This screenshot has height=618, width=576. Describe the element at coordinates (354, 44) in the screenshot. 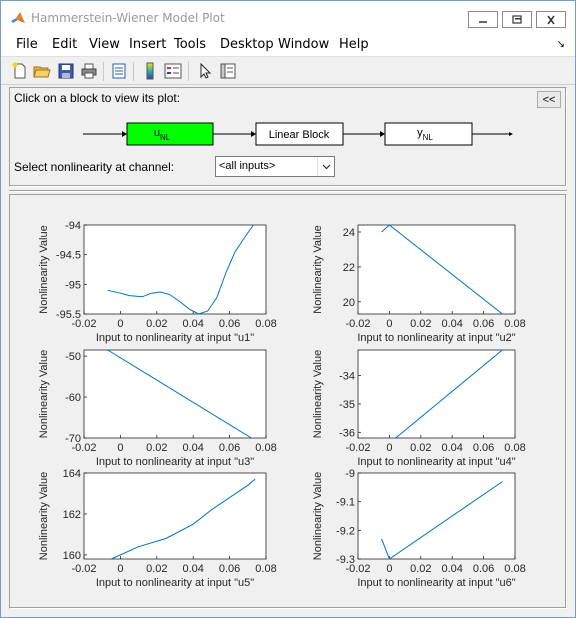

I see `menu-help: Help` at that location.